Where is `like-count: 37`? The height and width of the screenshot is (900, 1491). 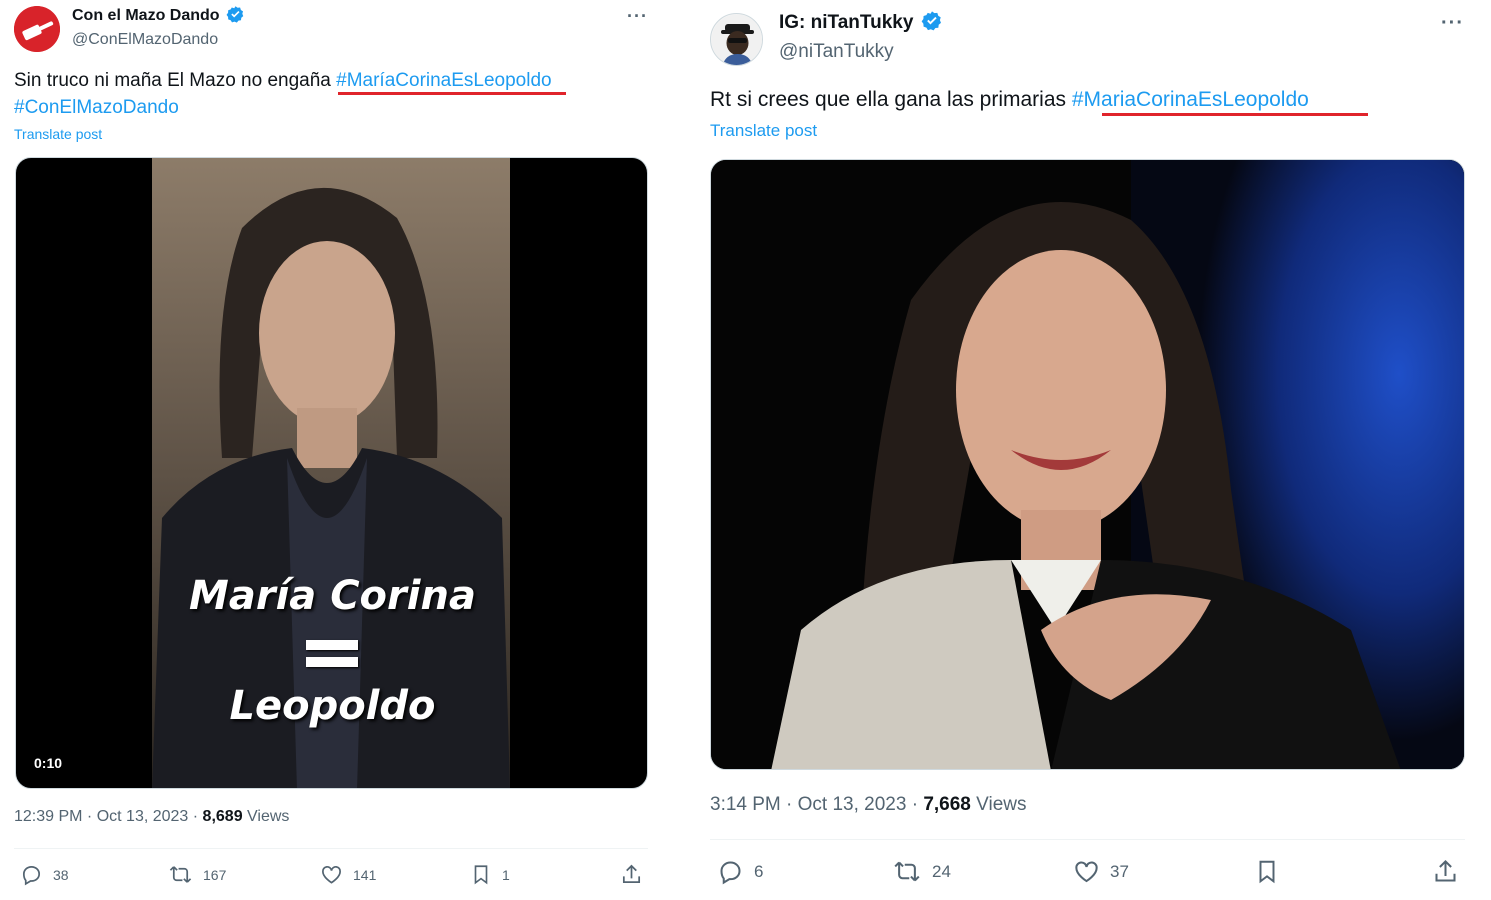 like-count: 37 is located at coordinates (1119, 871).